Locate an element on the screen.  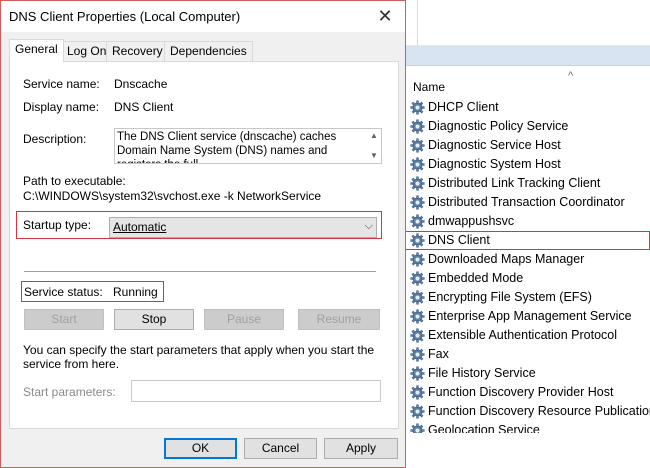
startup-type-highlight: Startup type: Automatic ⌵ is located at coordinates (199, 225).